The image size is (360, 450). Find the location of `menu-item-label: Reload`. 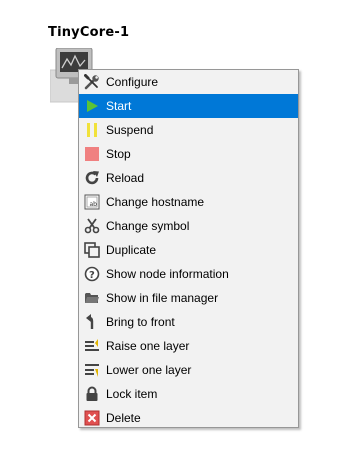

menu-item-label: Reload is located at coordinates (125, 178).